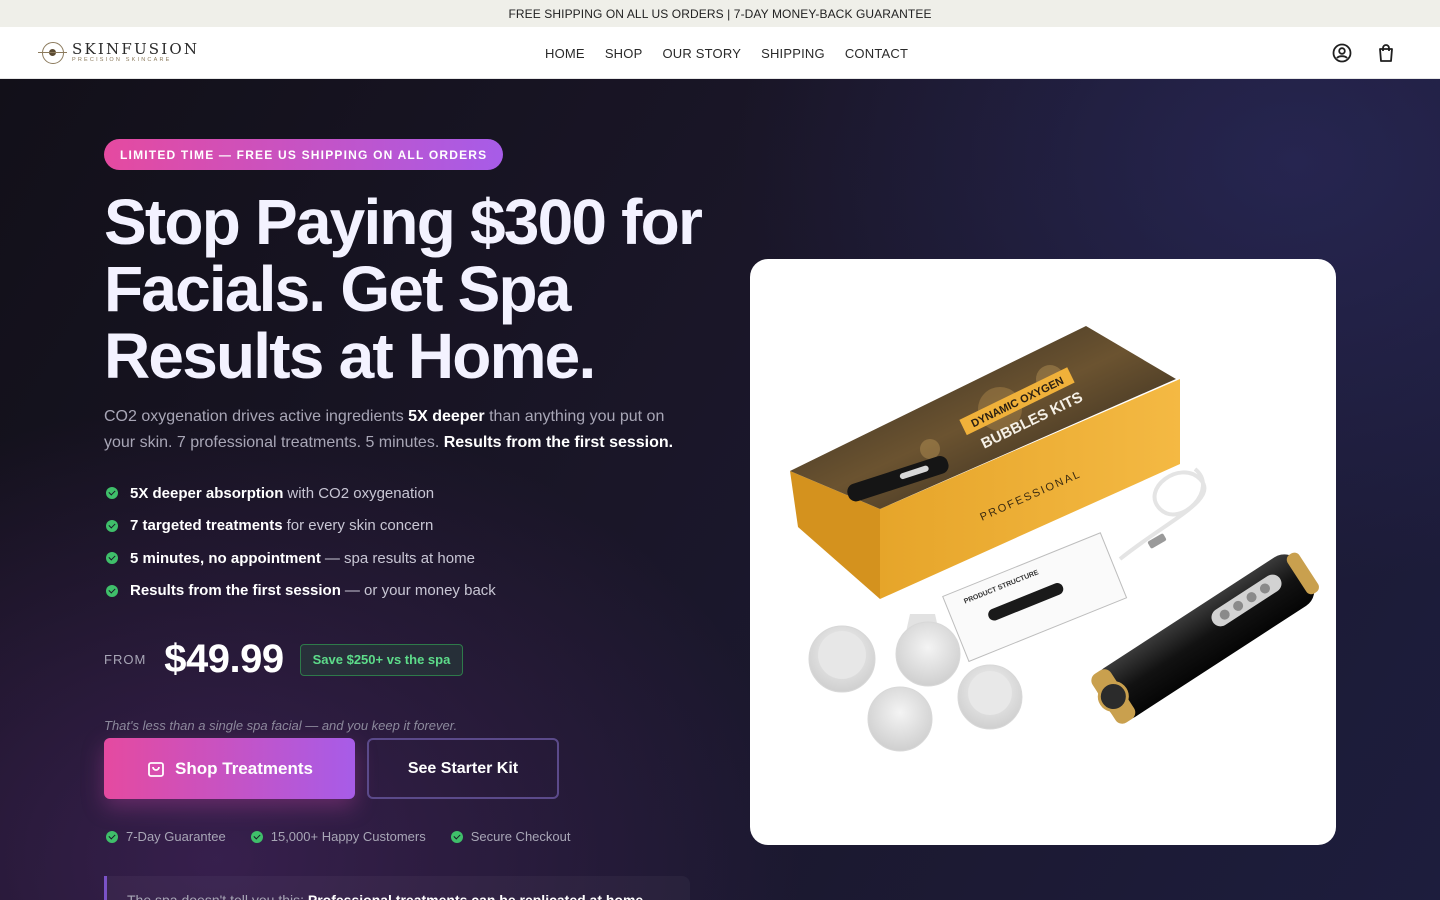 This screenshot has height=900, width=1440. Describe the element at coordinates (510, 836) in the screenshot. I see `trust-item: Secure Checkout` at that location.